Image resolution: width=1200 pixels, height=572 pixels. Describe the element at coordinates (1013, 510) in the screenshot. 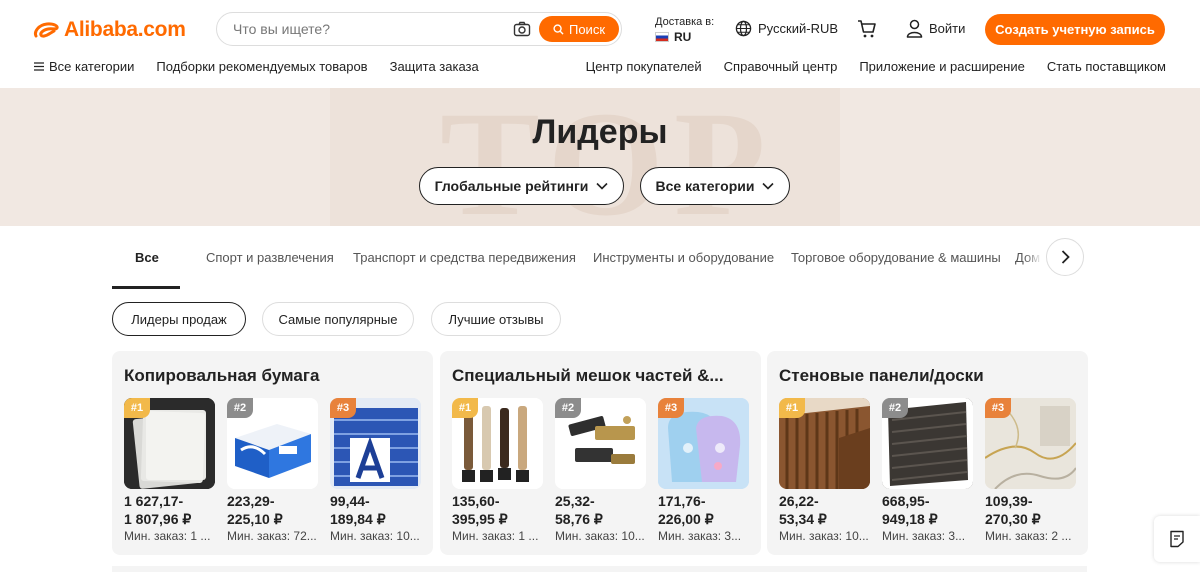

I see `product-price: 109,39- 270,30 ₽` at that location.